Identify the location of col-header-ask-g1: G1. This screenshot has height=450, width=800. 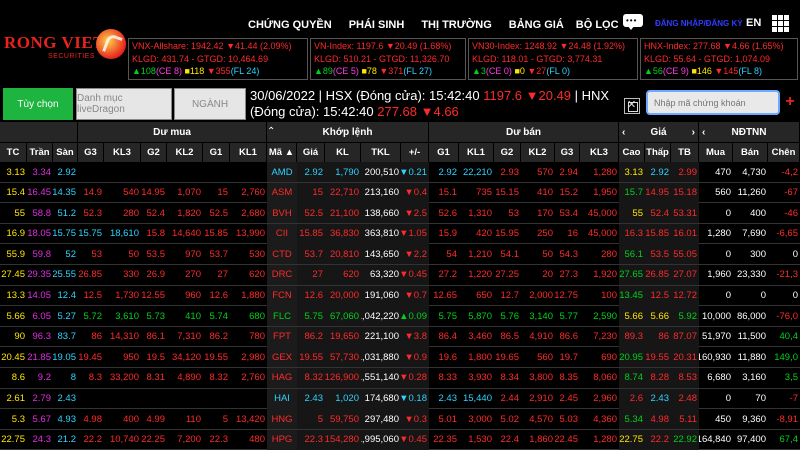
(444, 152).